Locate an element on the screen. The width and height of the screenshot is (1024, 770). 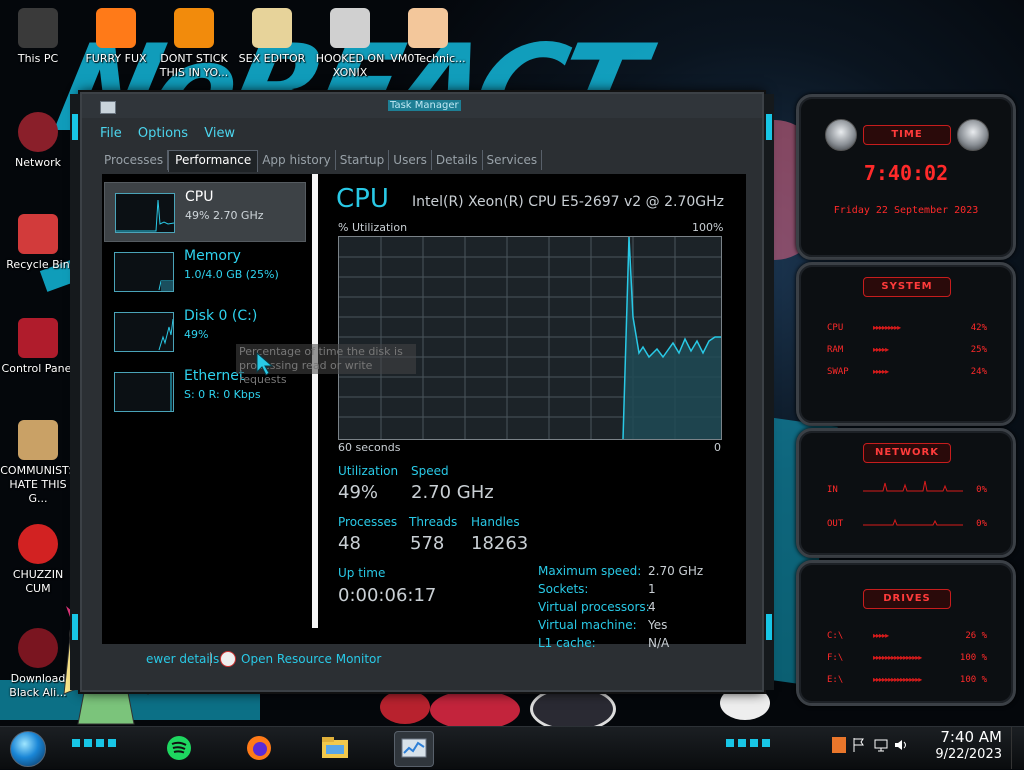
window-frame-left is located at coordinates (75, 392).